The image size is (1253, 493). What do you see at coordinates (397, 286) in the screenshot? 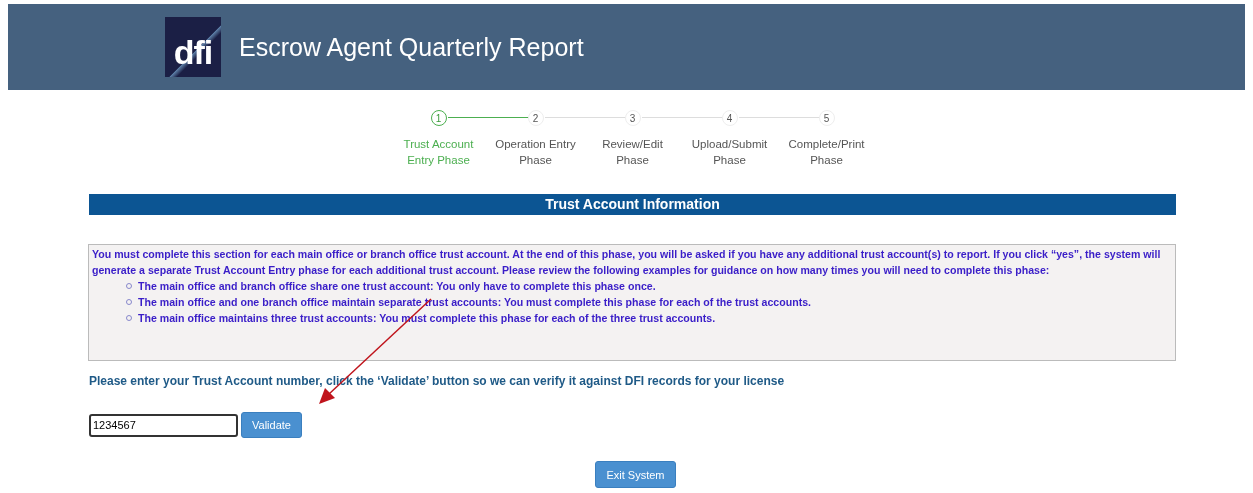
I see `bullet-text: The main office and branch office share one trust account: You only have to complete this phase once.` at bounding box center [397, 286].